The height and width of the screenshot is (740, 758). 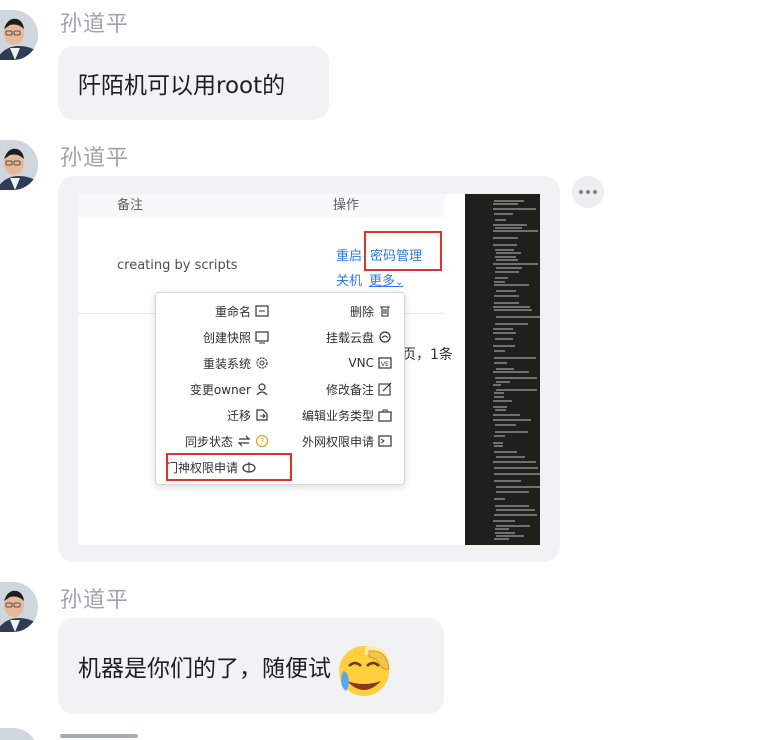 I want to click on sender-name-partial, so click(x=99, y=735).